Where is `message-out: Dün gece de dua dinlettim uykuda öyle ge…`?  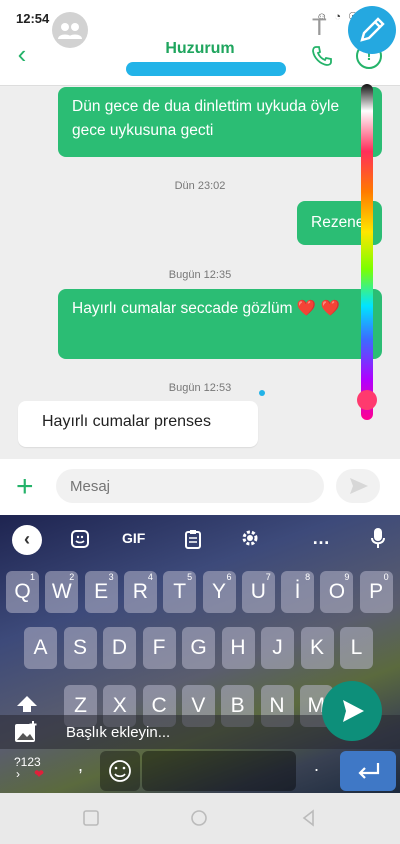
message-out: Dün gece de dua dinlettim uykuda öyle ge… is located at coordinates (220, 122).